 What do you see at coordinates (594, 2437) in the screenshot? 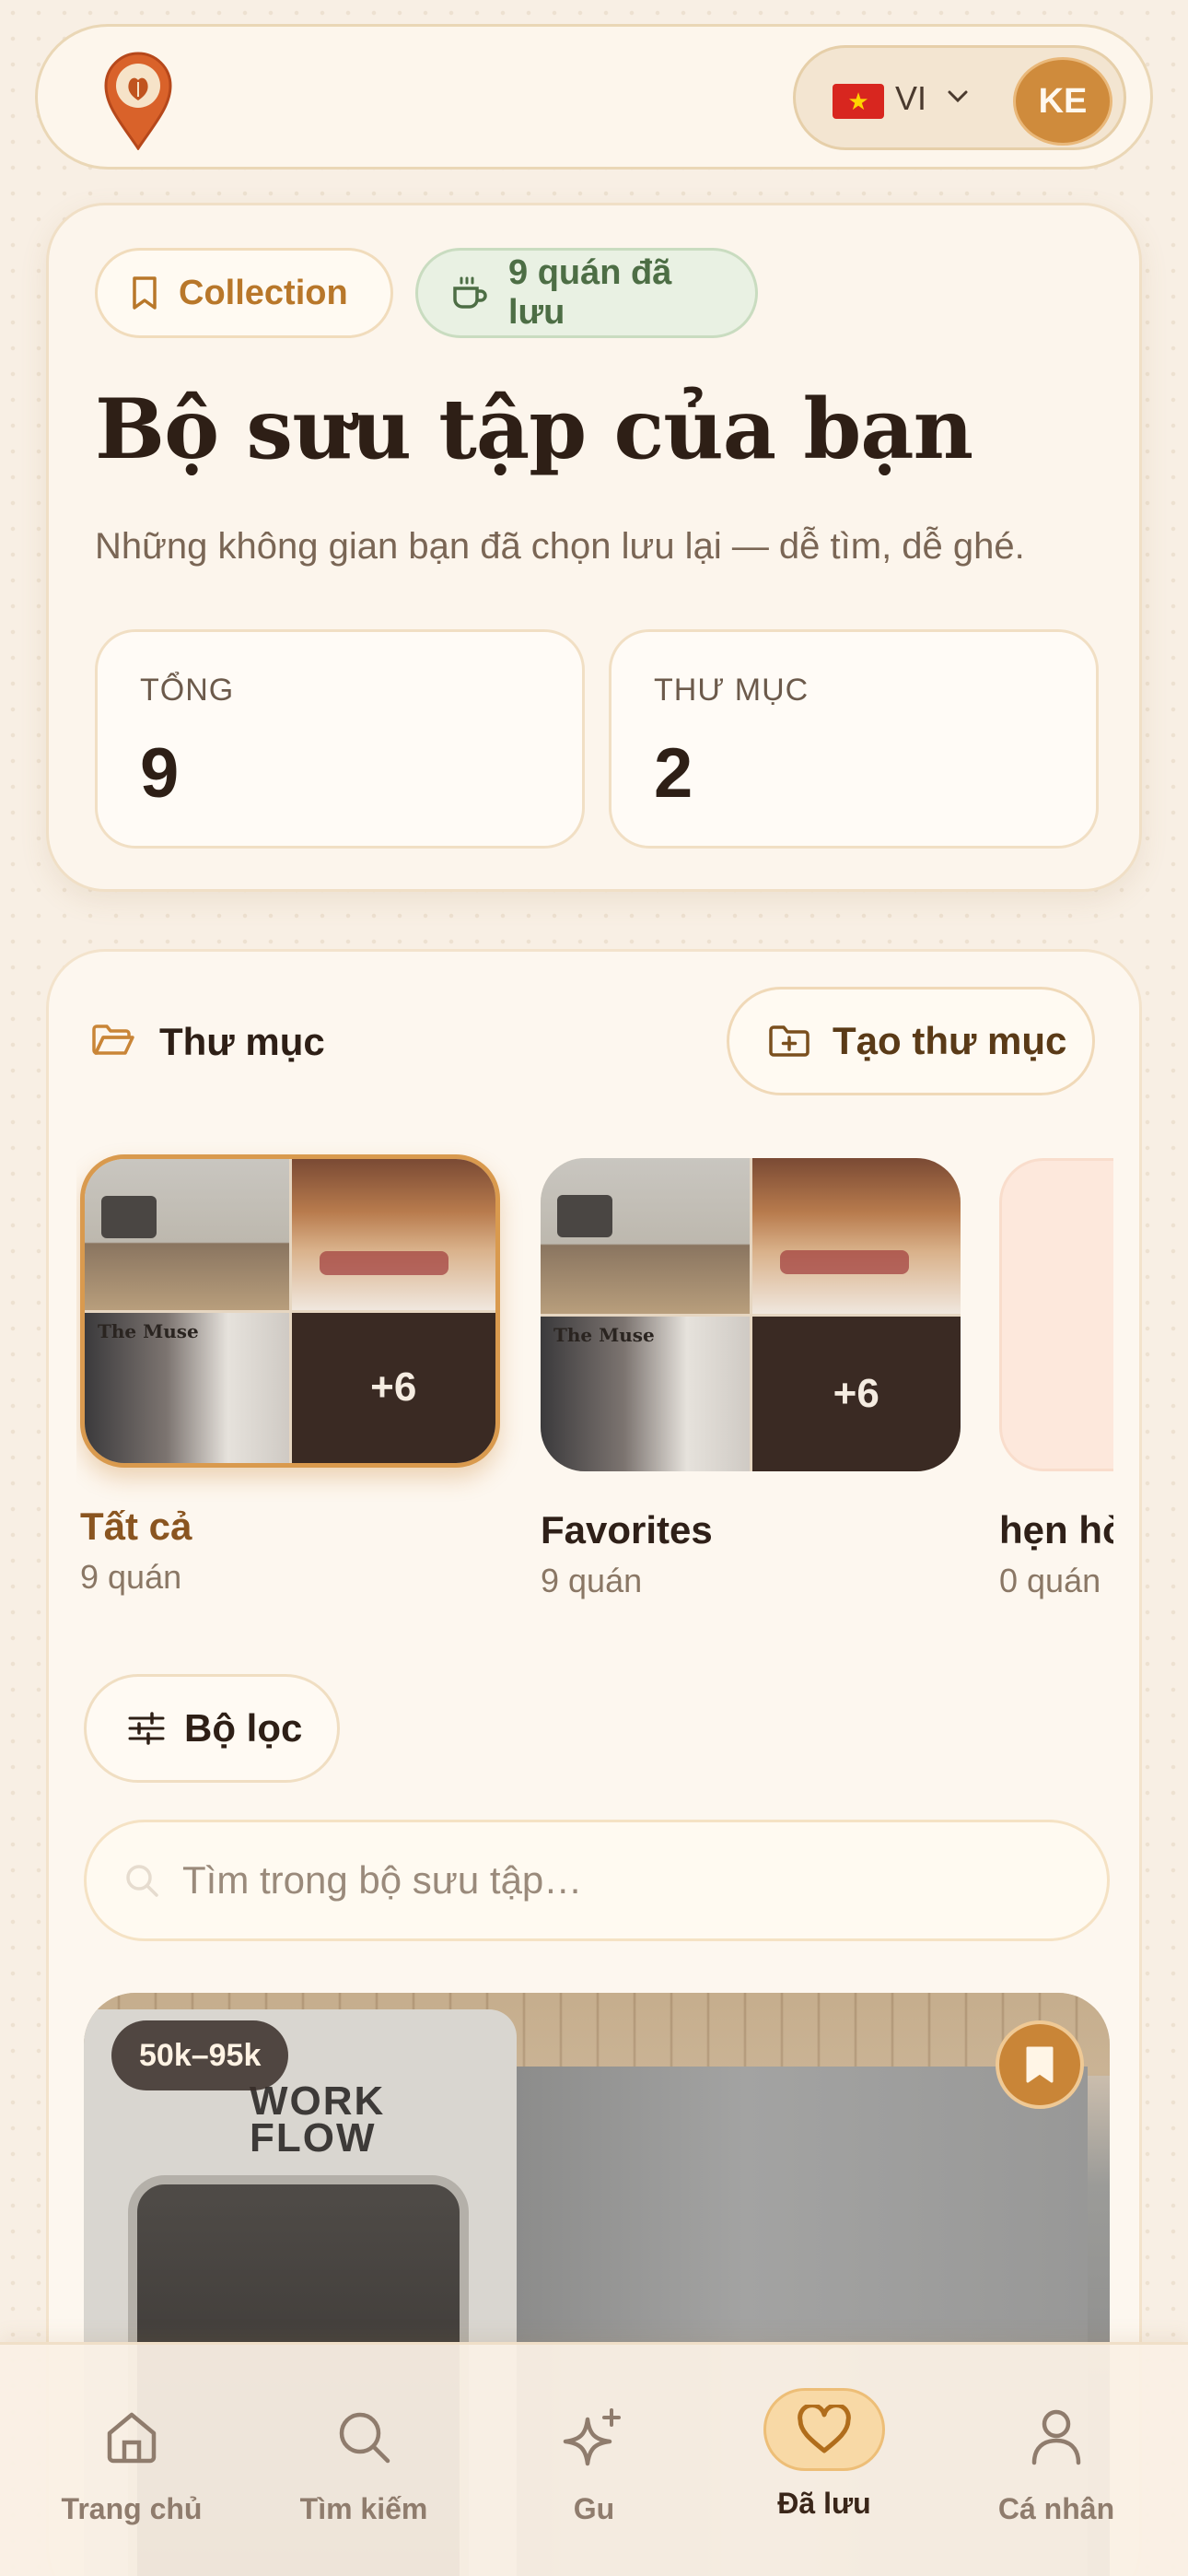
I see `sparkle-icon` at bounding box center [594, 2437].